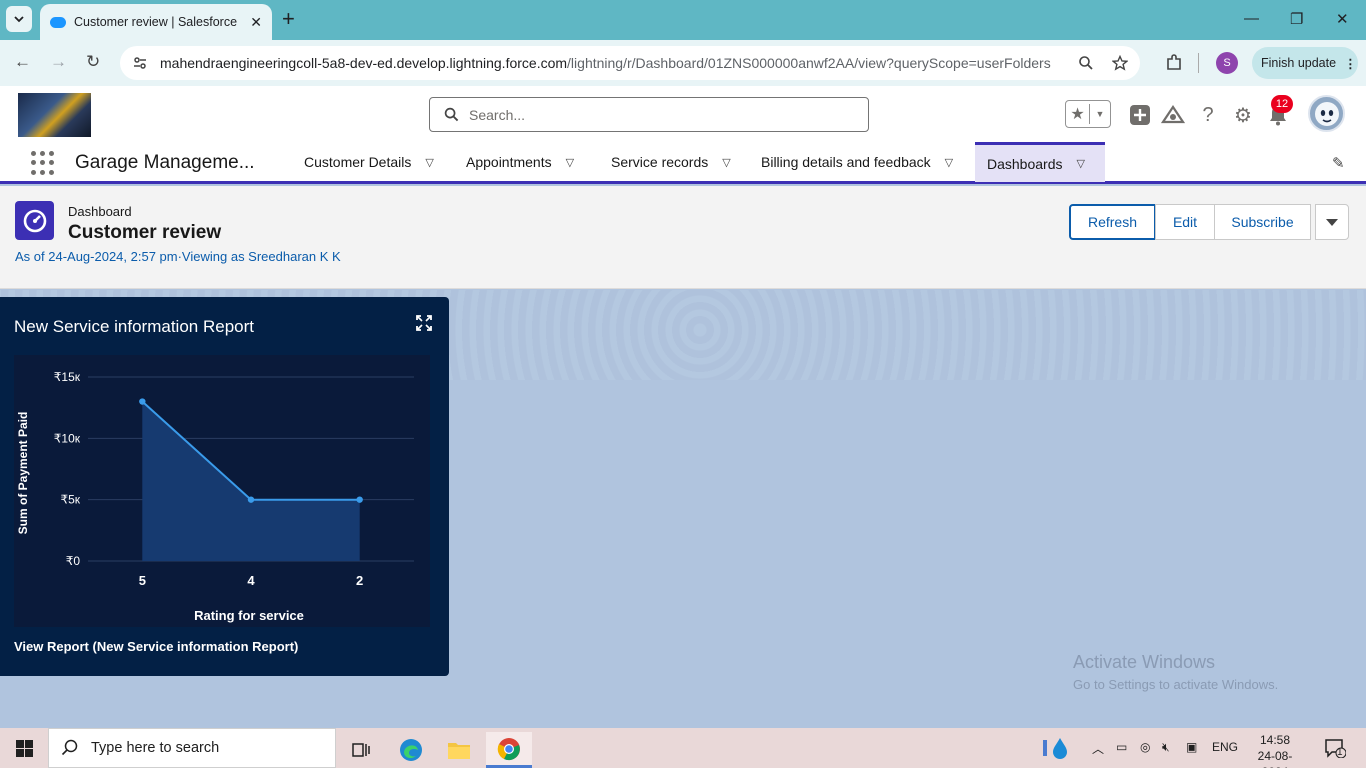  What do you see at coordinates (1338, 163) in the screenshot?
I see `edit-nav-pencil-icon: ✎` at bounding box center [1338, 163].